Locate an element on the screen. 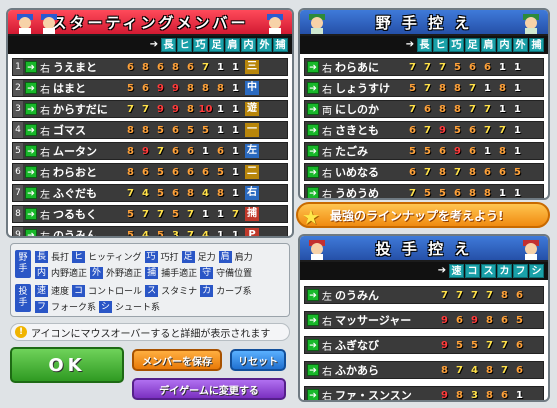 This screenshot has width=557, height=408. legend-key: 長 is located at coordinates (42, 256).